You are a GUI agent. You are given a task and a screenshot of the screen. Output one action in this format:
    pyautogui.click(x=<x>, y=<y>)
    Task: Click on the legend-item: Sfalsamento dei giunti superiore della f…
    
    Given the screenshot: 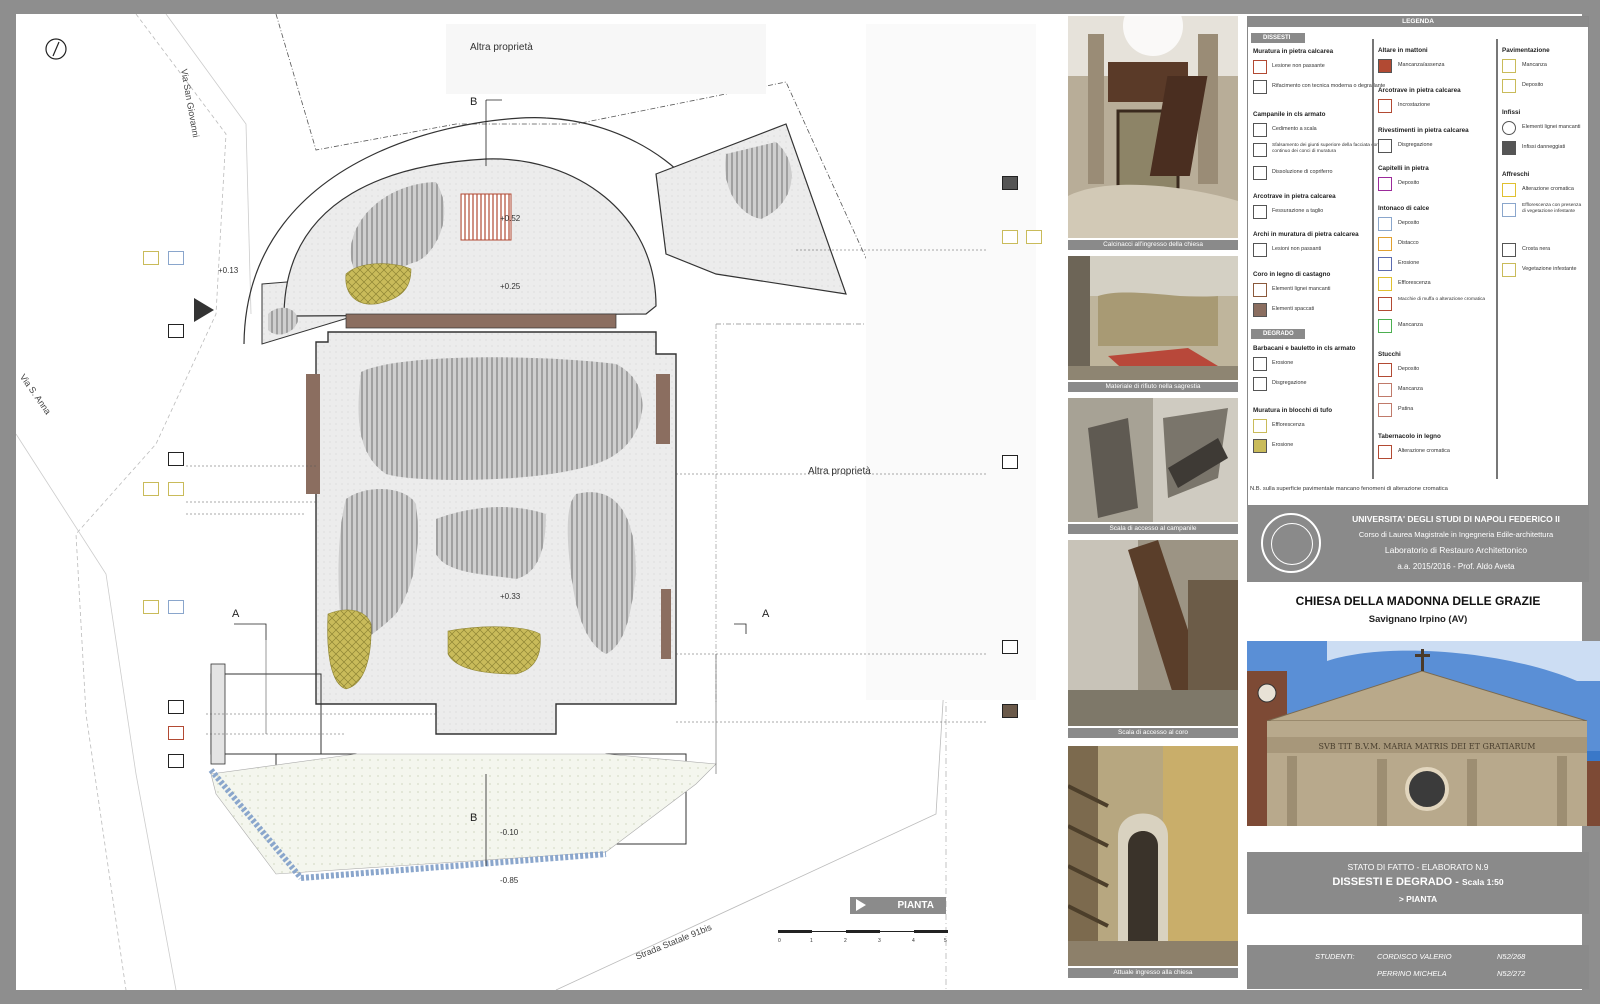 What is the action you would take?
    pyautogui.click(x=1325, y=148)
    